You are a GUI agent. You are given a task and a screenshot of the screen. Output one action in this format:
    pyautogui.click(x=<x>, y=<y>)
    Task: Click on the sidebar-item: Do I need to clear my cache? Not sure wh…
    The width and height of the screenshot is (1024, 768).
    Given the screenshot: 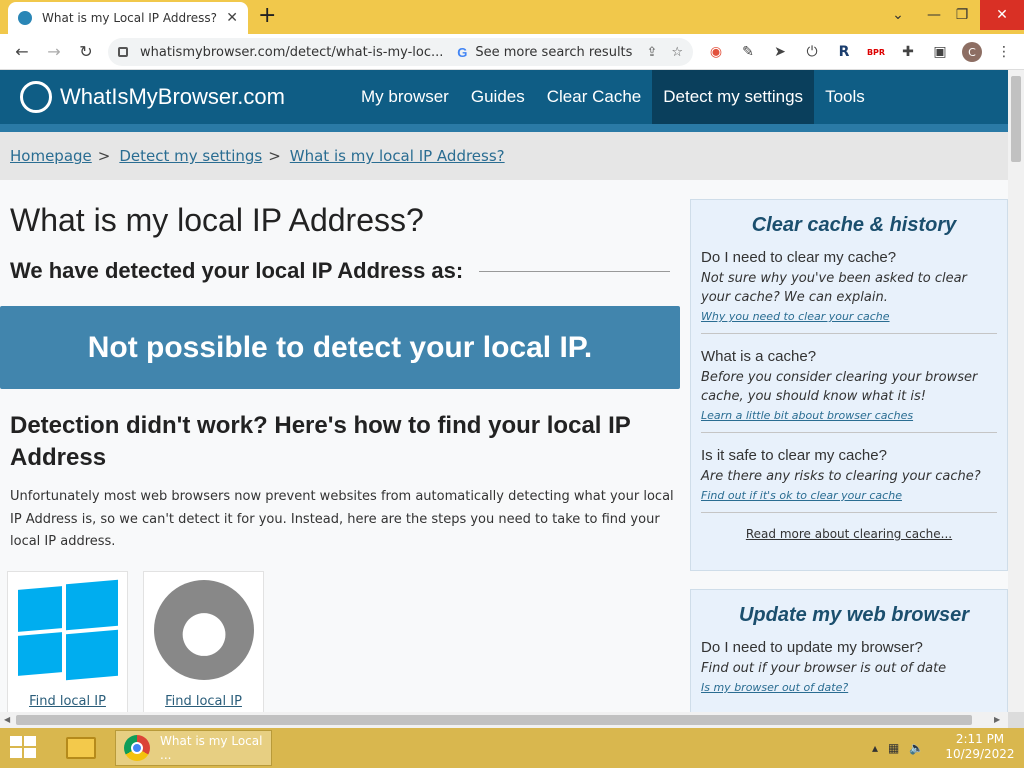 What is the action you would take?
    pyautogui.click(x=849, y=291)
    